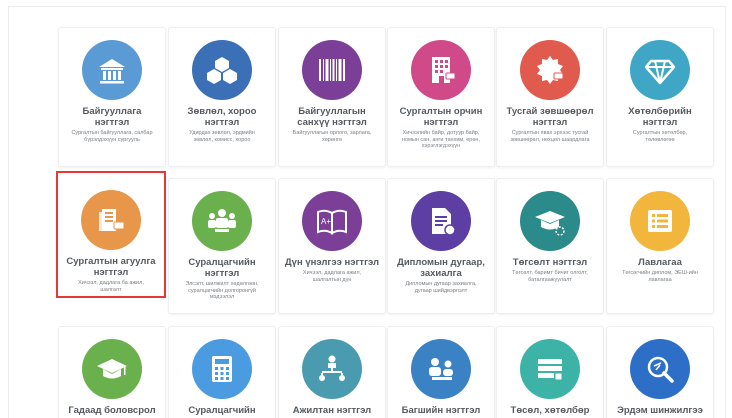 This screenshot has height=418, width=732. Describe the element at coordinates (660, 262) in the screenshot. I see `module-title: Лавлагаа` at that location.